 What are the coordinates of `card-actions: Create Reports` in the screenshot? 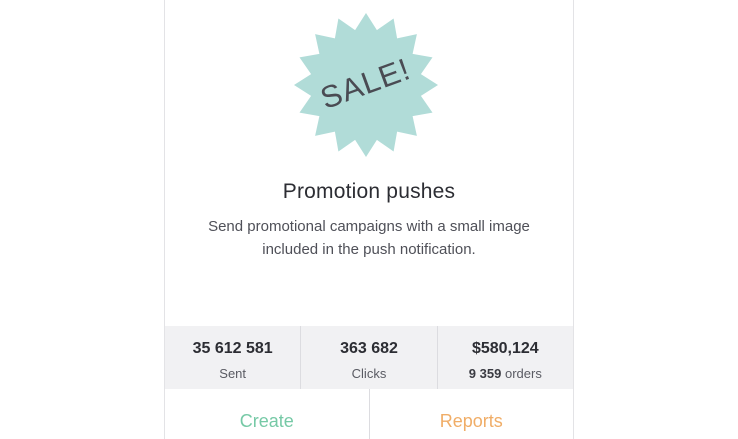 It's located at (369, 414).